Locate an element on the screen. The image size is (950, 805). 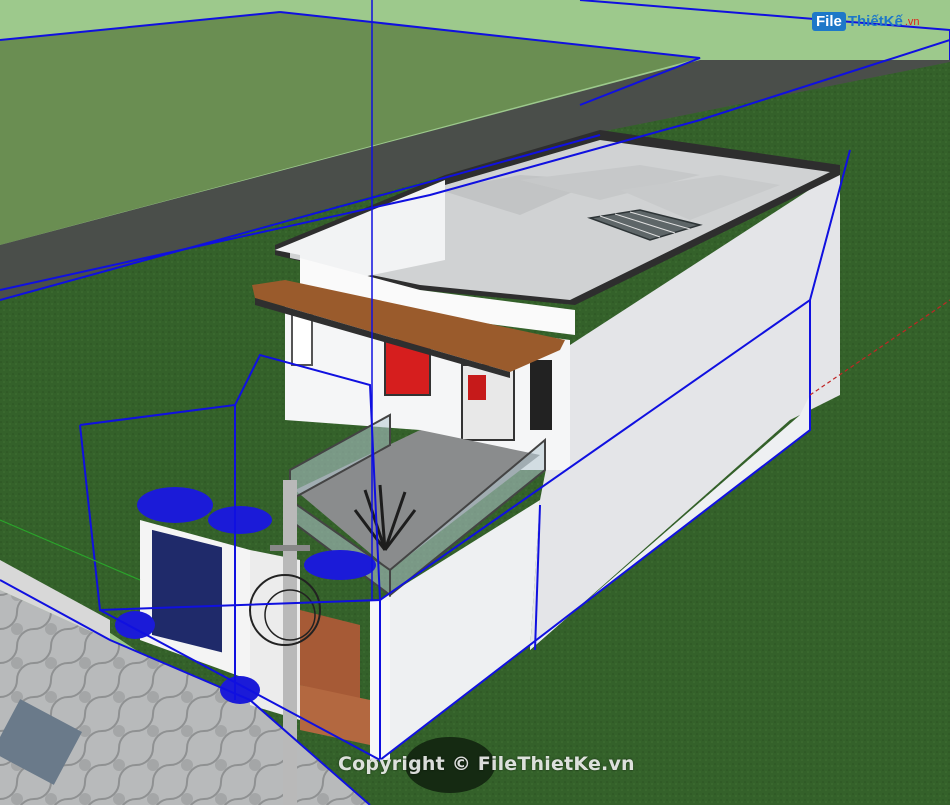
dark-vent is located at coordinates (541, 395).